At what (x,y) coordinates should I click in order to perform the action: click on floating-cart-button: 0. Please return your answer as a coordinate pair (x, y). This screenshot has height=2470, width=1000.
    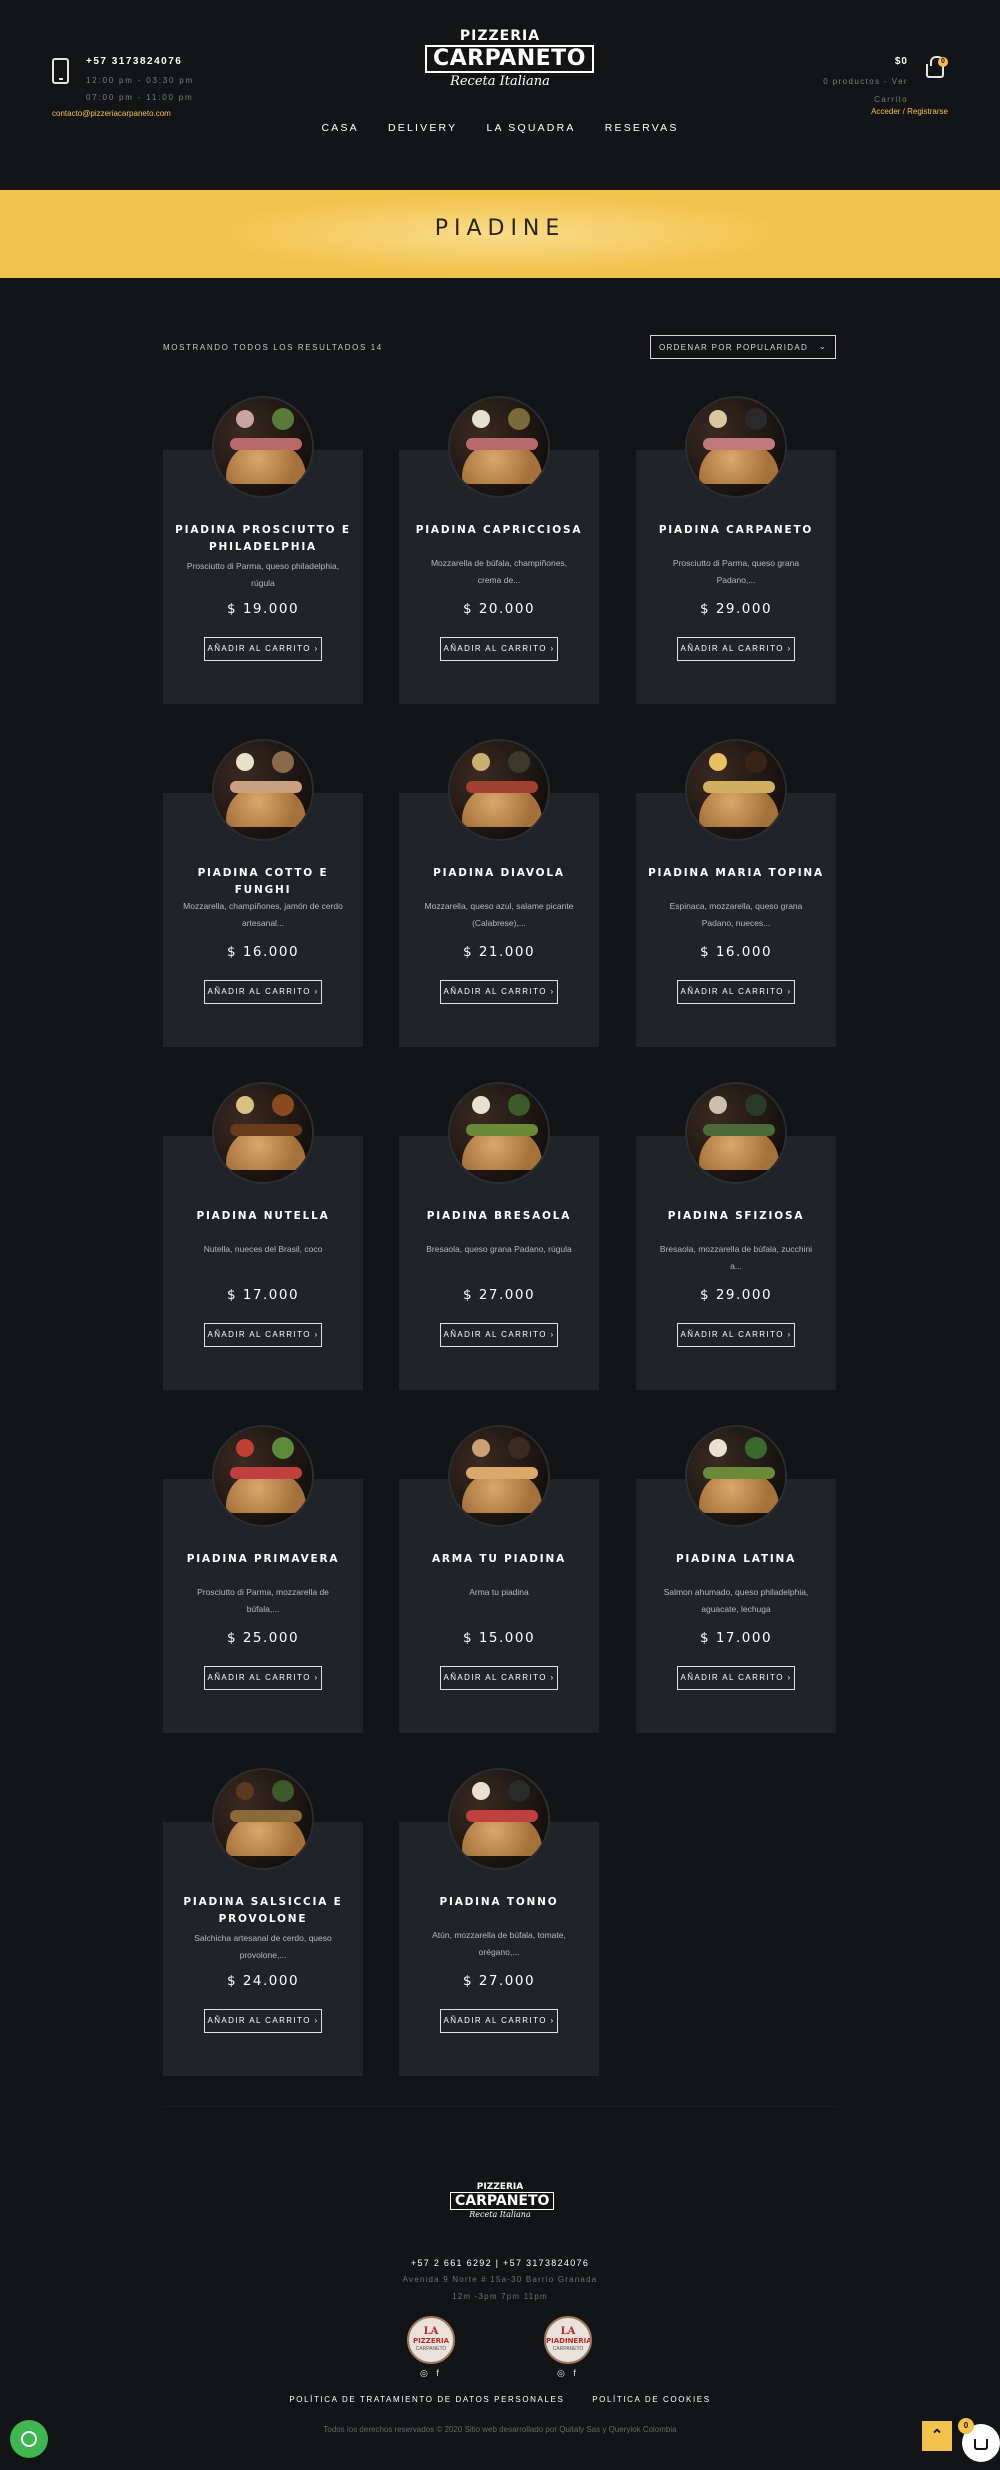
    Looking at the image, I should click on (979, 2440).